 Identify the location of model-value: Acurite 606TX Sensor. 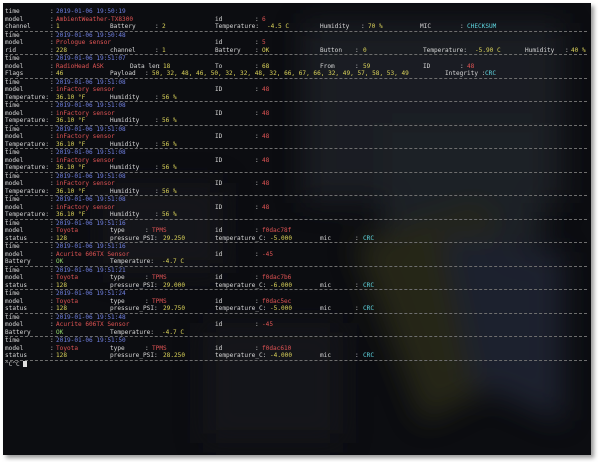
(93, 324).